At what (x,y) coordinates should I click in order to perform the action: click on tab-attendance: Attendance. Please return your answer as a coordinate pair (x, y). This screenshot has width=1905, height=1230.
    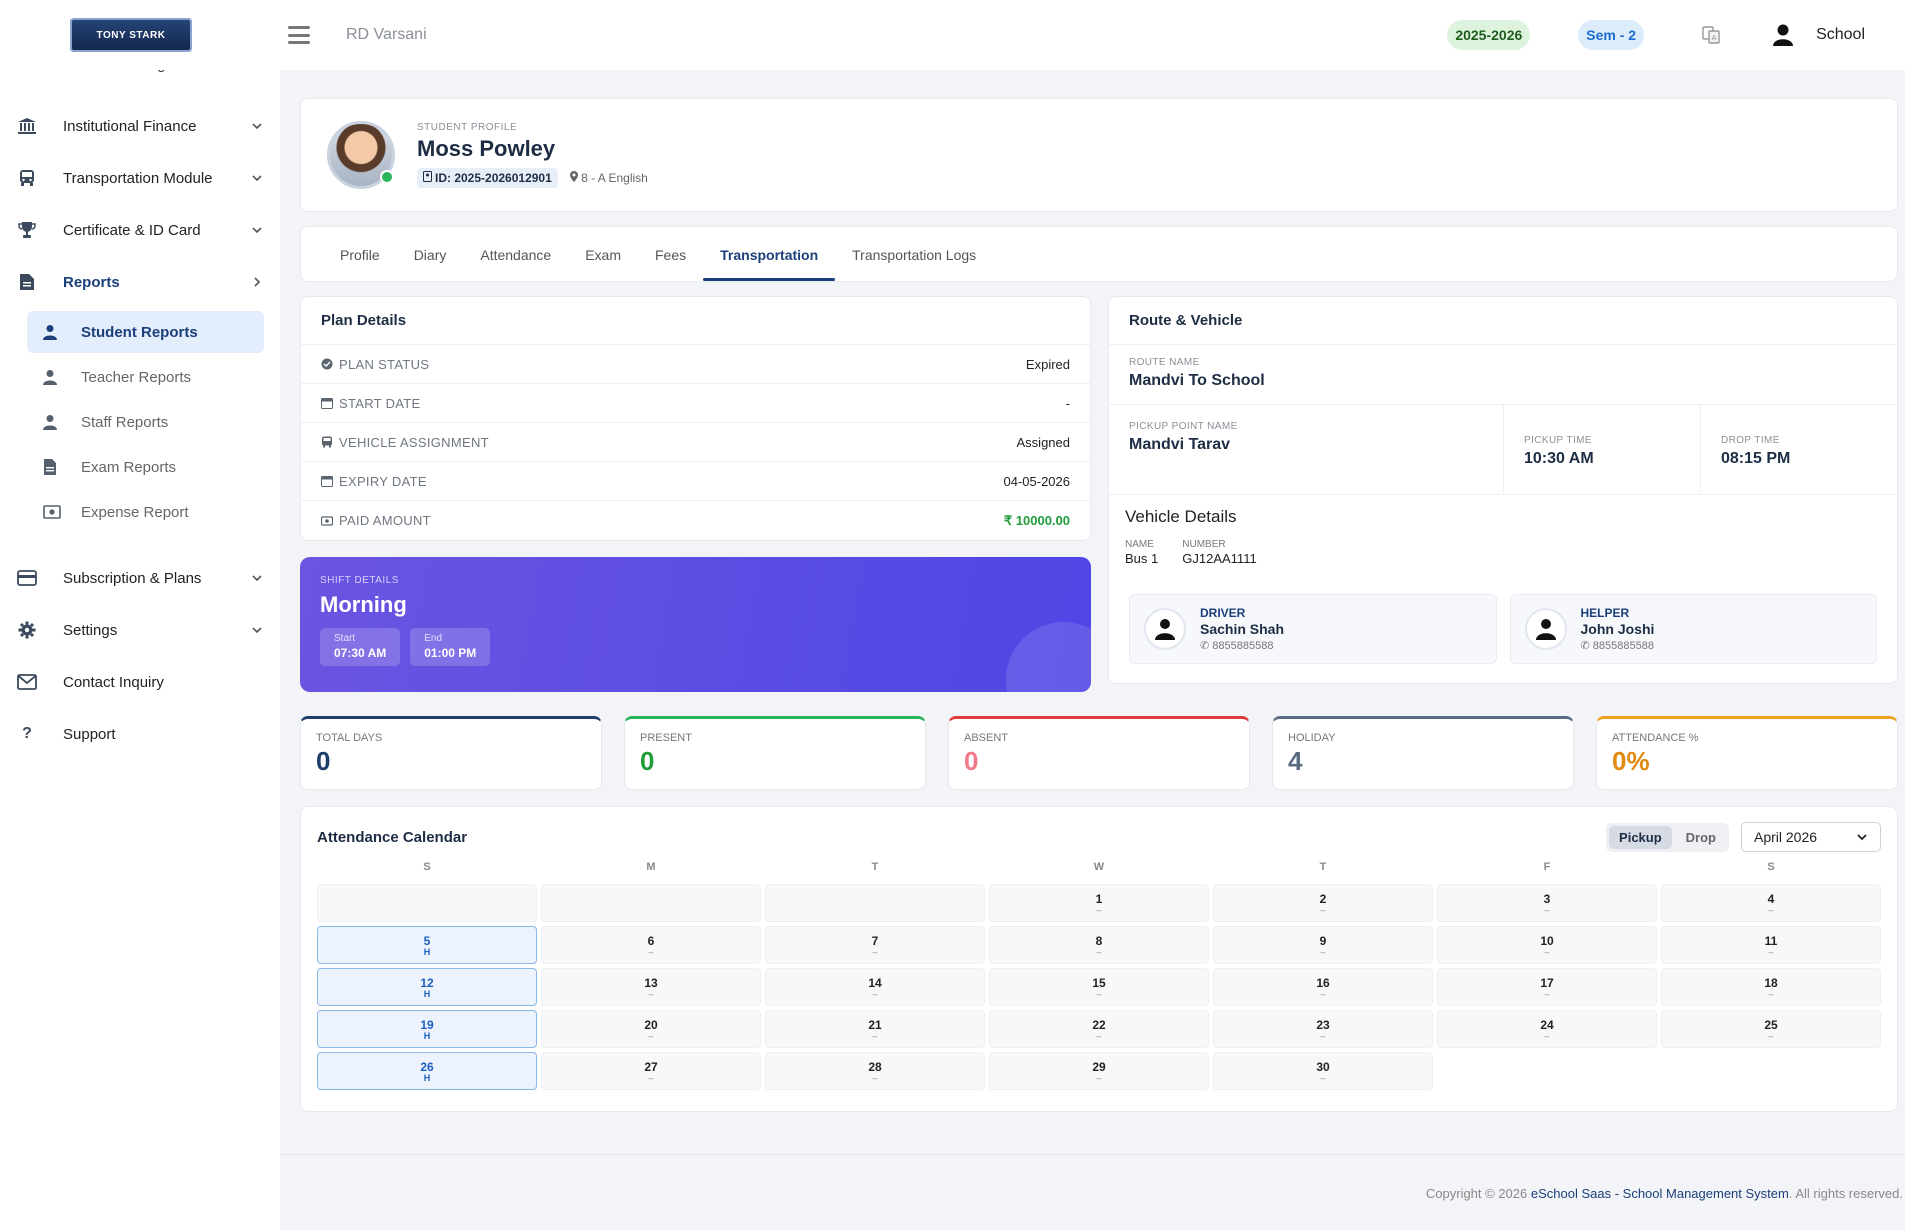
    Looking at the image, I should click on (515, 264).